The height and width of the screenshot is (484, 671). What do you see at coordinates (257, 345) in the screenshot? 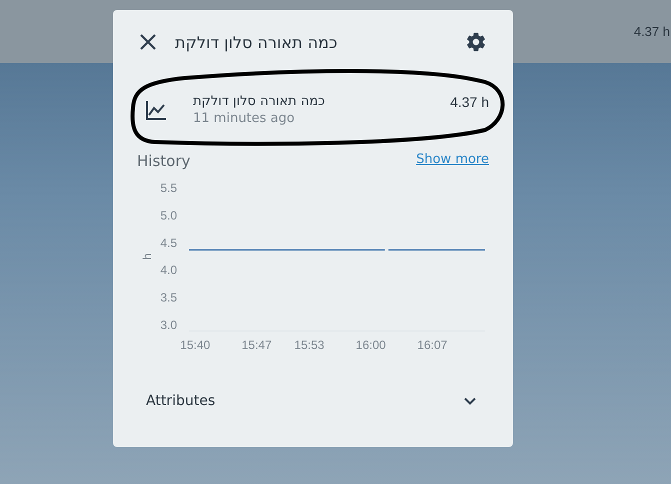
I see `x-tick-label: 15:47` at bounding box center [257, 345].